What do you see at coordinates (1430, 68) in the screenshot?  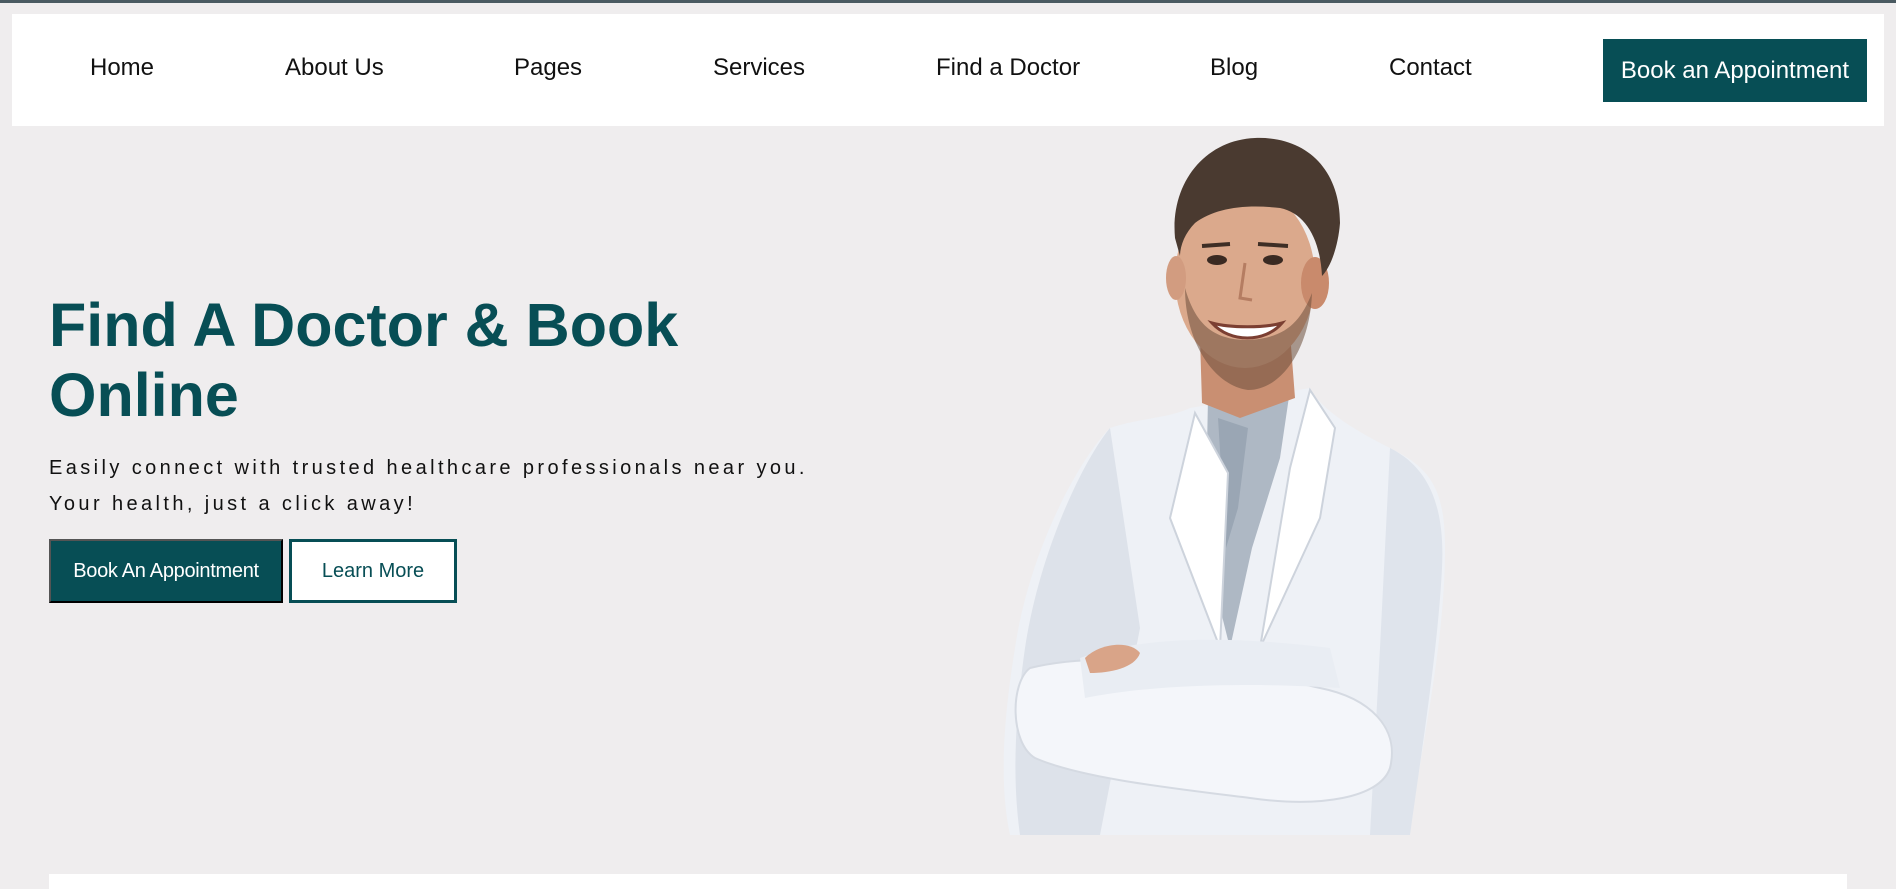 I see `nav-contact: Contact` at bounding box center [1430, 68].